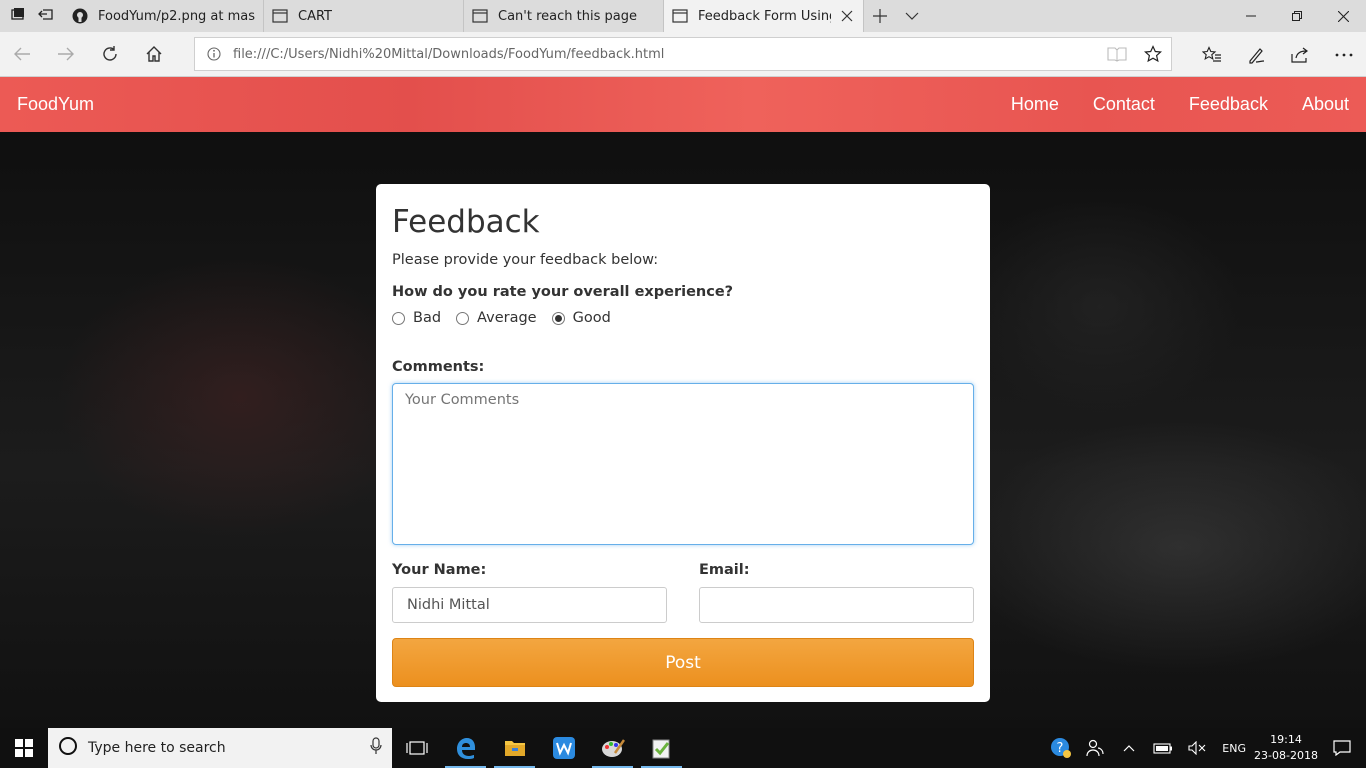  What do you see at coordinates (683, 104) in the screenshot?
I see `site-header: FoodYum Home Contact Feedback About` at bounding box center [683, 104].